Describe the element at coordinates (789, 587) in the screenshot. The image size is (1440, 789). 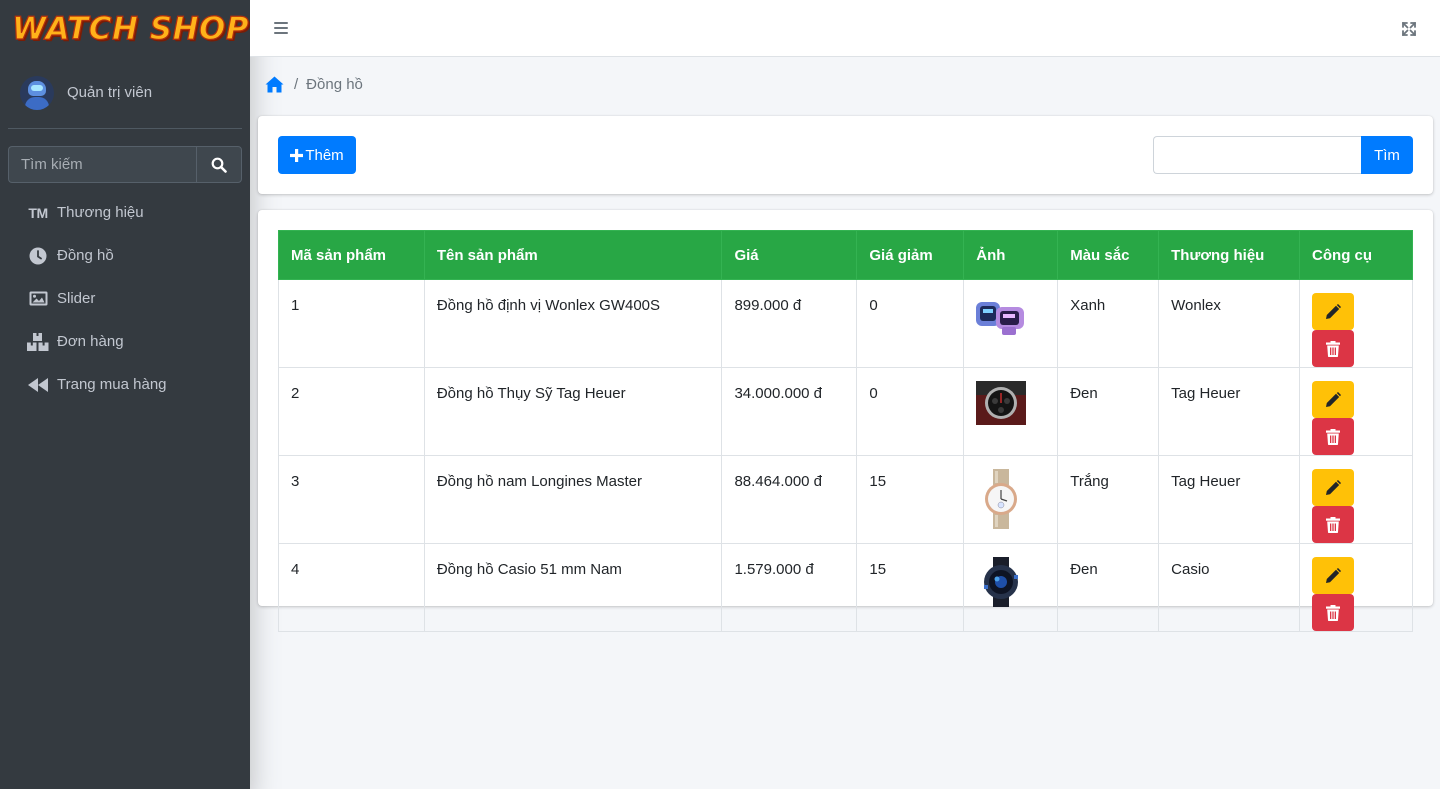
I see `cell-price: 1.579.000 đ` at that location.